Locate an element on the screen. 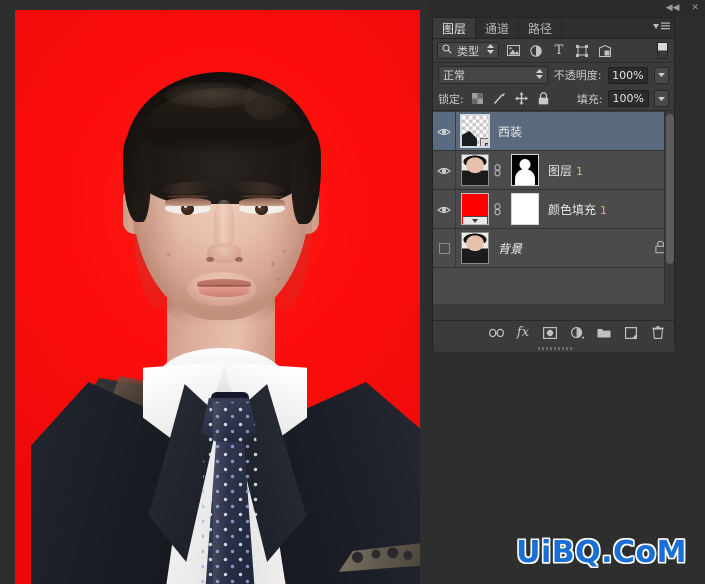 The height and width of the screenshot is (584, 705). lock-all-icon is located at coordinates (543, 98).